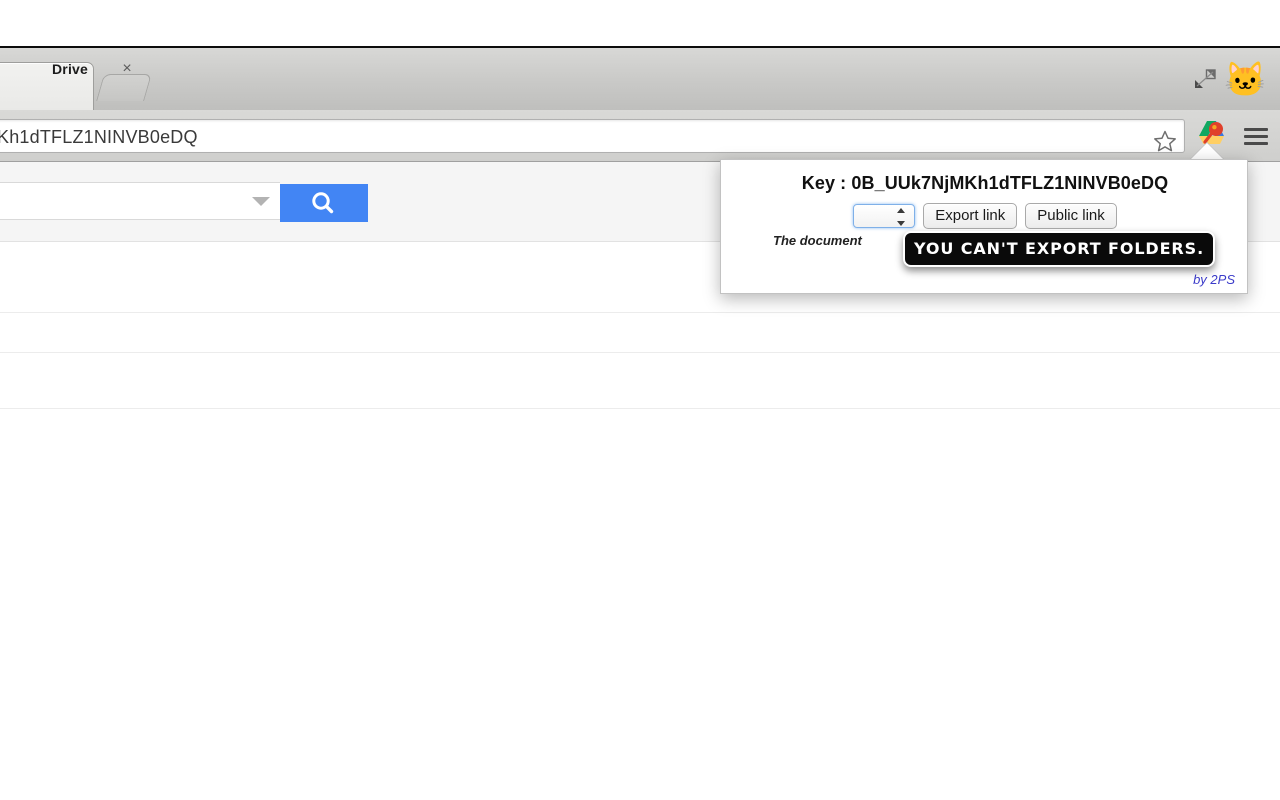 This screenshot has height=800, width=1280. I want to click on address-bar-url: Kh1dTFLZ1NINVB0eDQ, so click(99, 137).